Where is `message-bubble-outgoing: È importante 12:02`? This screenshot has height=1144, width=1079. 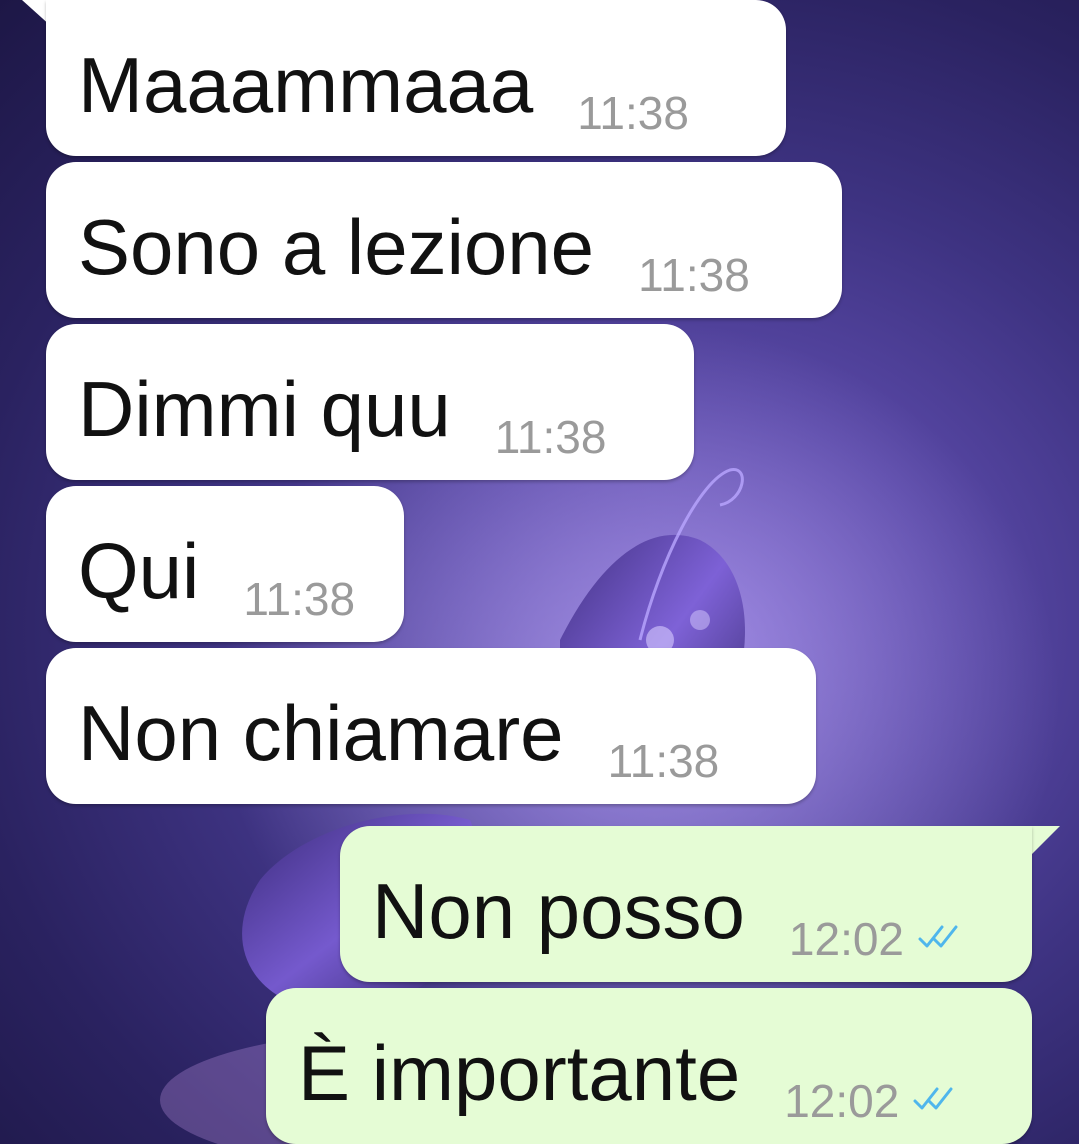
message-bubble-outgoing: È importante 12:02 is located at coordinates (649, 1066).